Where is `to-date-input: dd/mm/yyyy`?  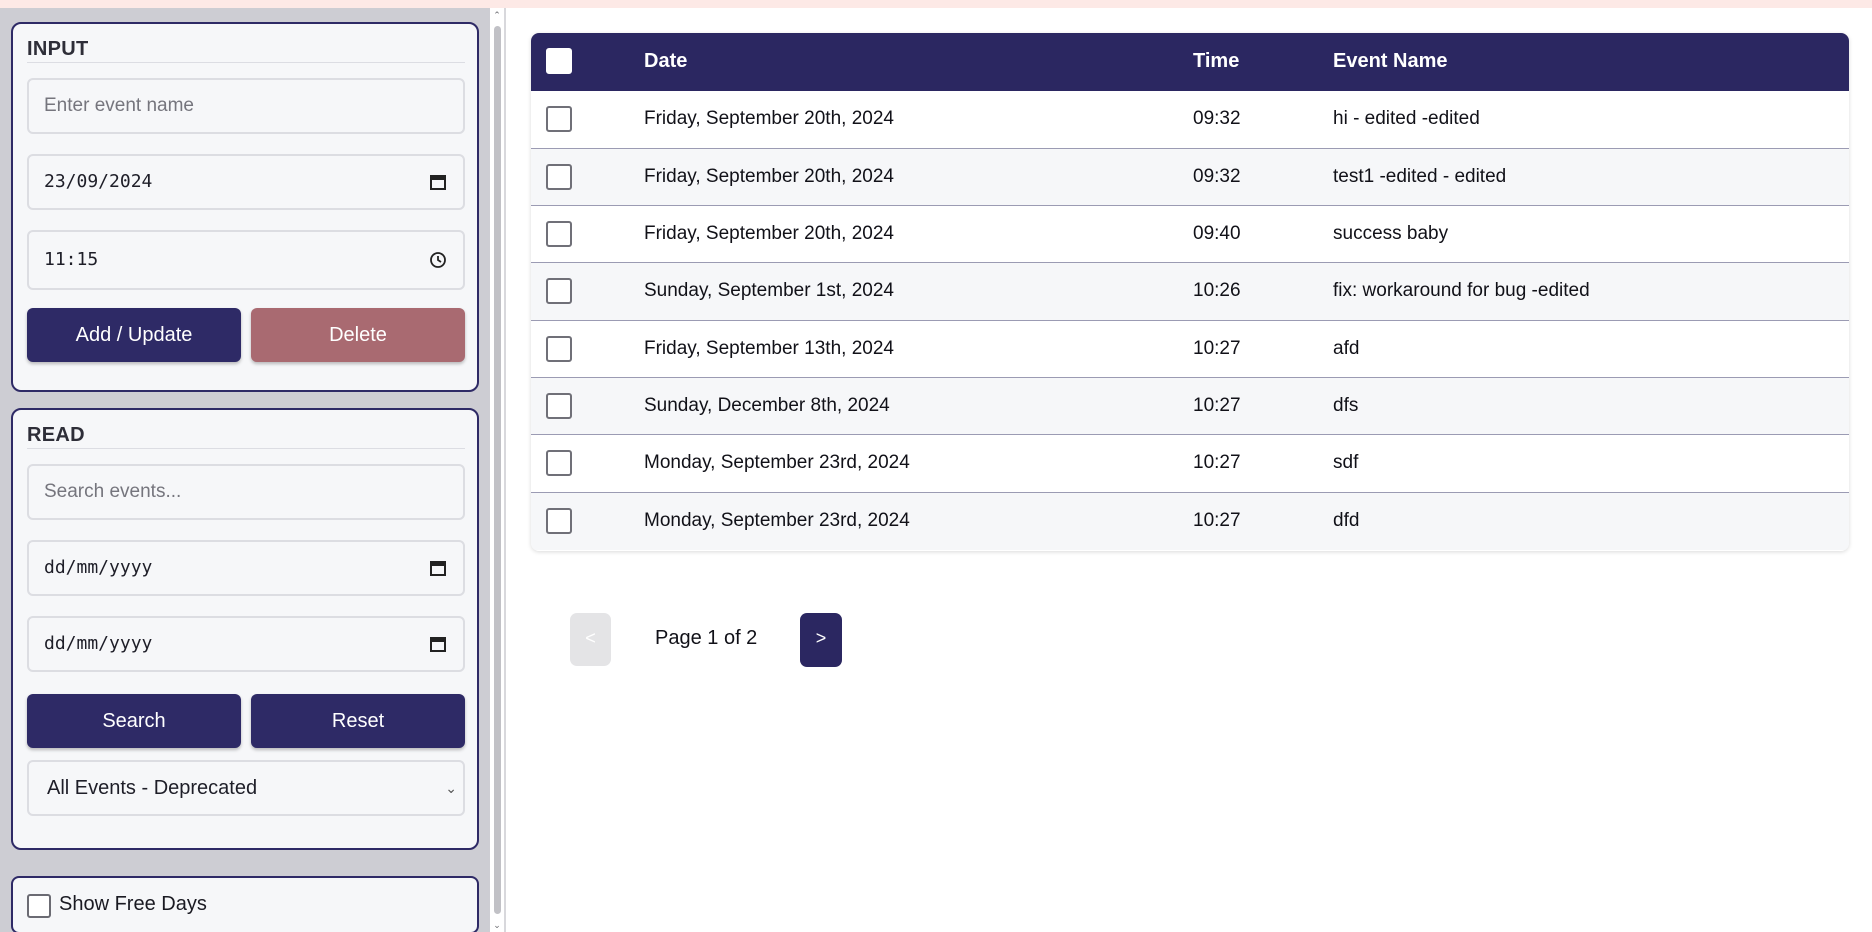
to-date-input: dd/mm/yyyy is located at coordinates (246, 644).